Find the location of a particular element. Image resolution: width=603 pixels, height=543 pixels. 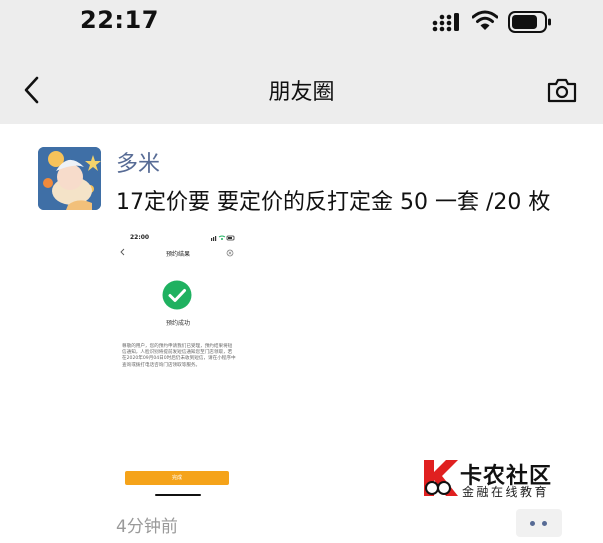

screenshot-status-time: 22:00 is located at coordinates (140, 237).